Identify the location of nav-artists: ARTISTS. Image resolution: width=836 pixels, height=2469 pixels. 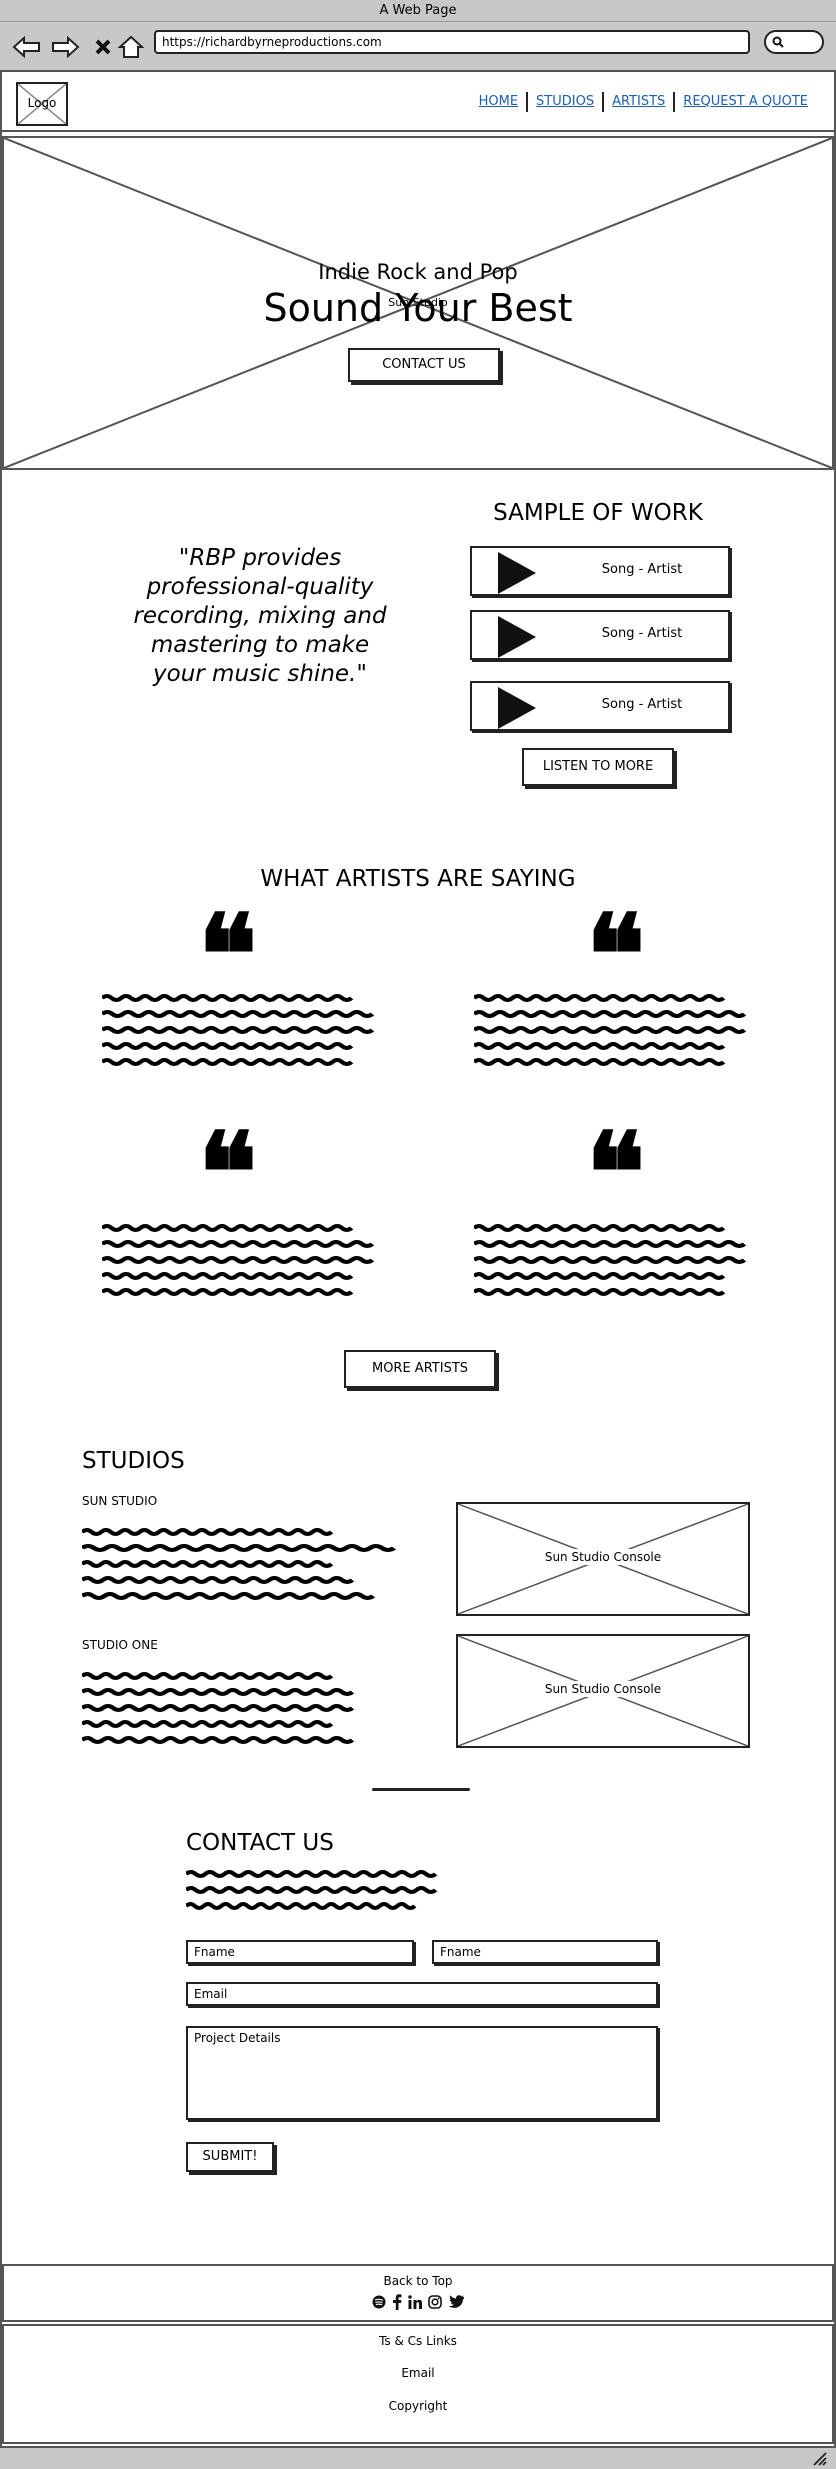
(640, 102).